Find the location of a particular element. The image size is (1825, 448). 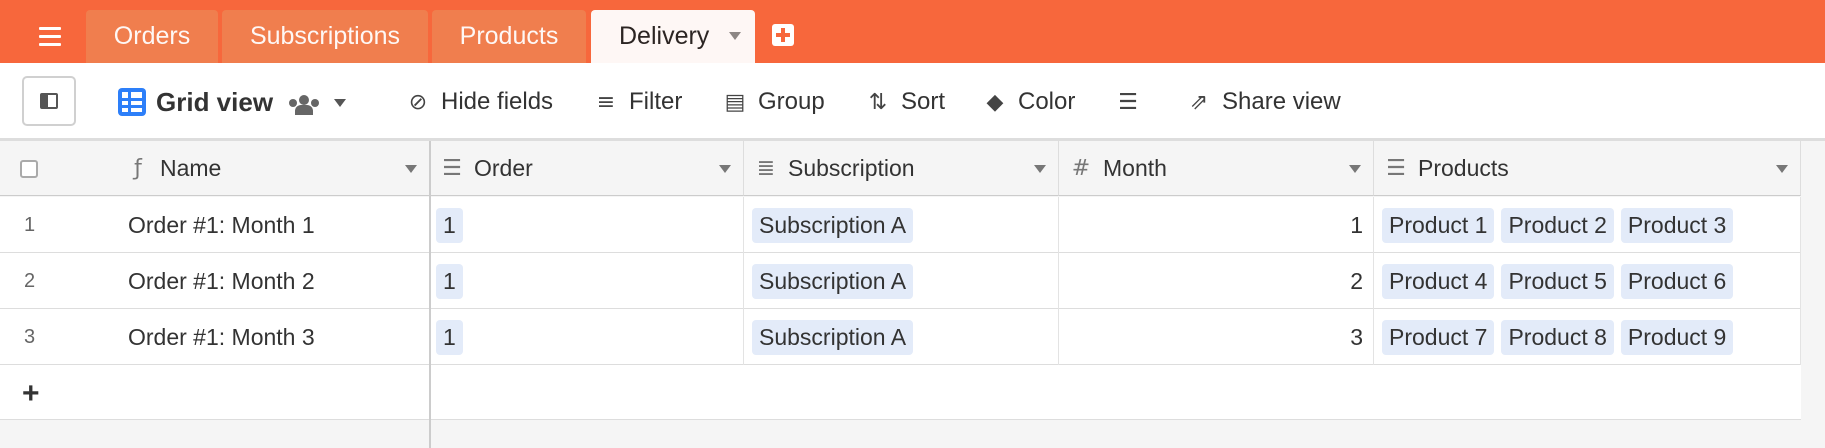

add-row-area: + is located at coordinates (215, 392).